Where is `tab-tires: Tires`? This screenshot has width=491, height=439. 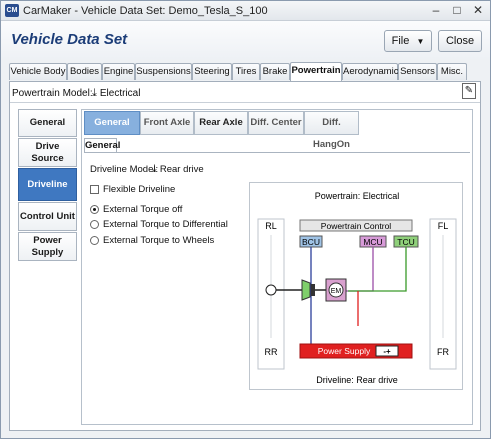
tab-tires: Tires is located at coordinates (246, 71).